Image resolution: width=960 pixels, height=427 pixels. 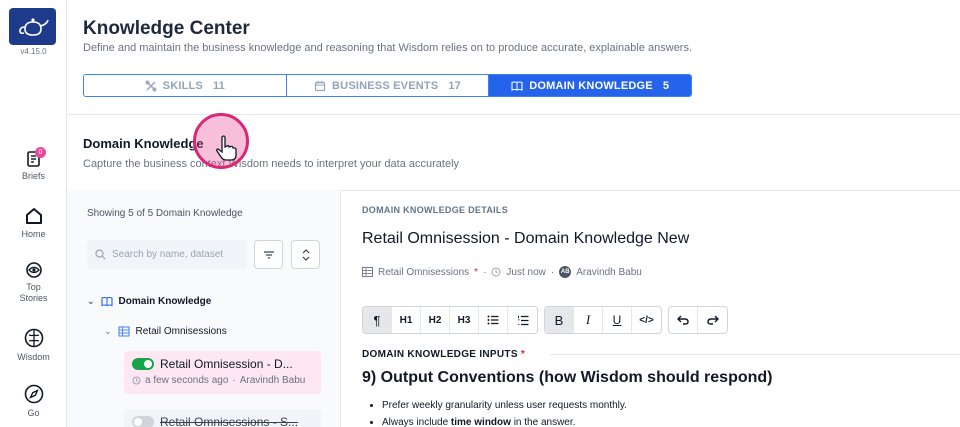 I want to click on search-box, so click(x=167, y=254).